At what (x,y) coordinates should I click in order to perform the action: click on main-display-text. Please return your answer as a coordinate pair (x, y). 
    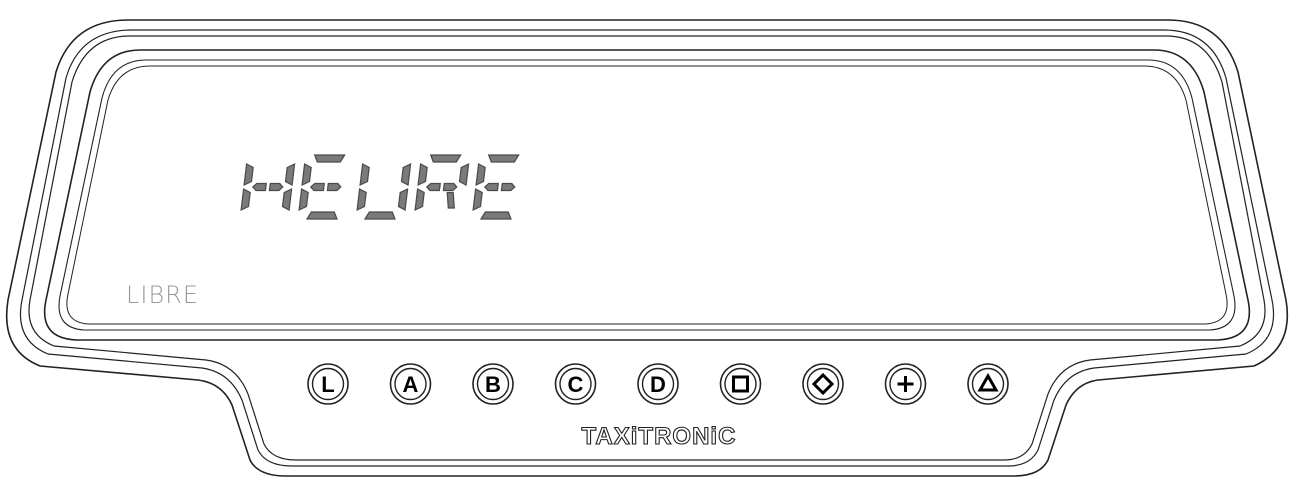
    Looking at the image, I should click on (380, 187).